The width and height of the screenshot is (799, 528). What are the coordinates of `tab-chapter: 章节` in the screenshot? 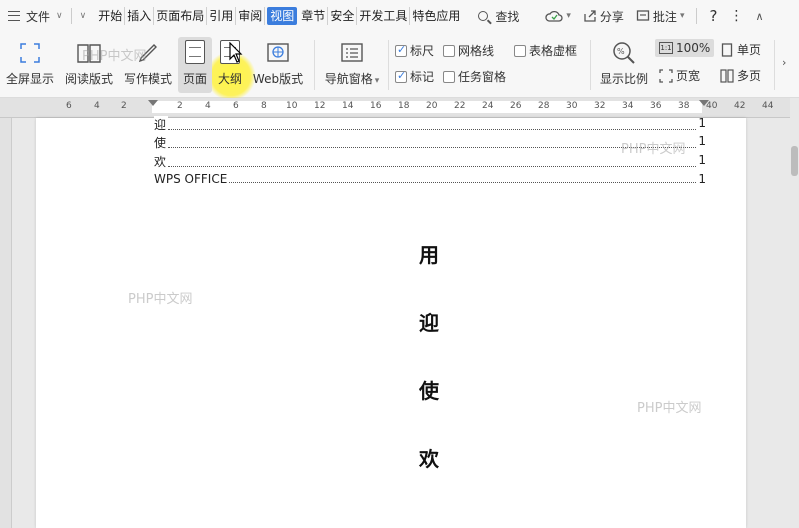 It's located at (314, 16).